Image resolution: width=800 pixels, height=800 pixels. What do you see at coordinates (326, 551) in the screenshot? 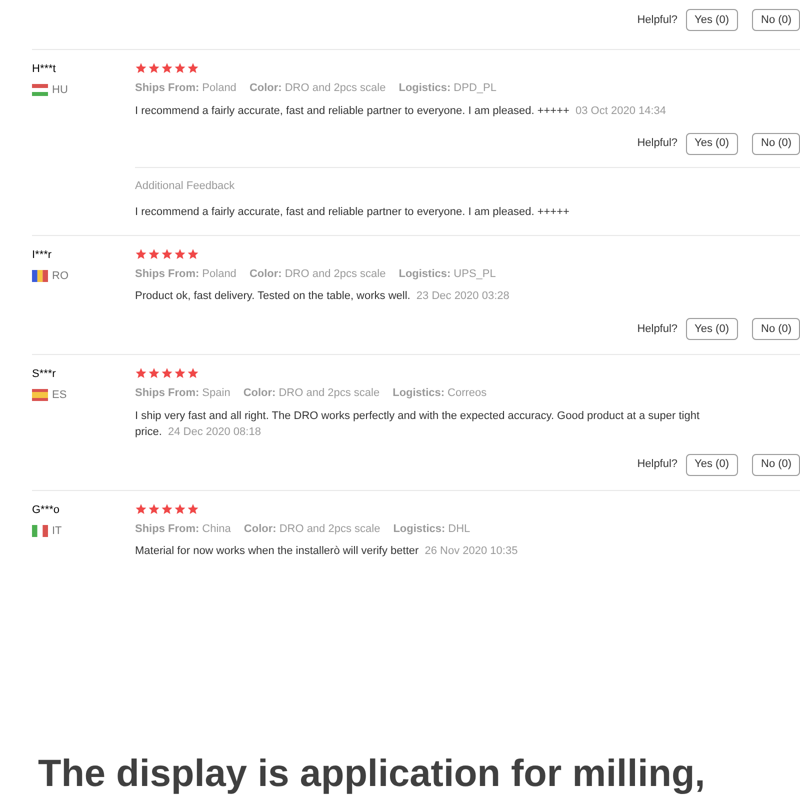
I see `review-text: Material for now works when the installerò will verify better 26 Nov 2020 10:35` at bounding box center [326, 551].